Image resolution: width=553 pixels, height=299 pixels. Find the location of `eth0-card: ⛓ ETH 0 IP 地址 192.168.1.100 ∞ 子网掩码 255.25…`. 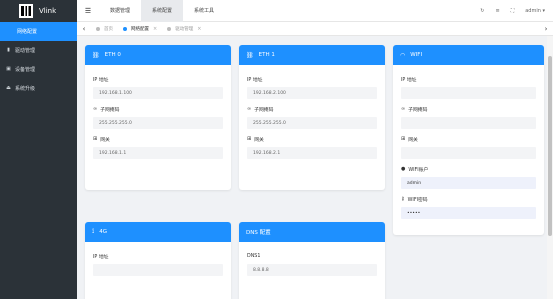

eth0-card: ⛓ ETH 0 IP 地址 192.168.1.100 ∞ 子网掩码 255.25… is located at coordinates (158, 117).